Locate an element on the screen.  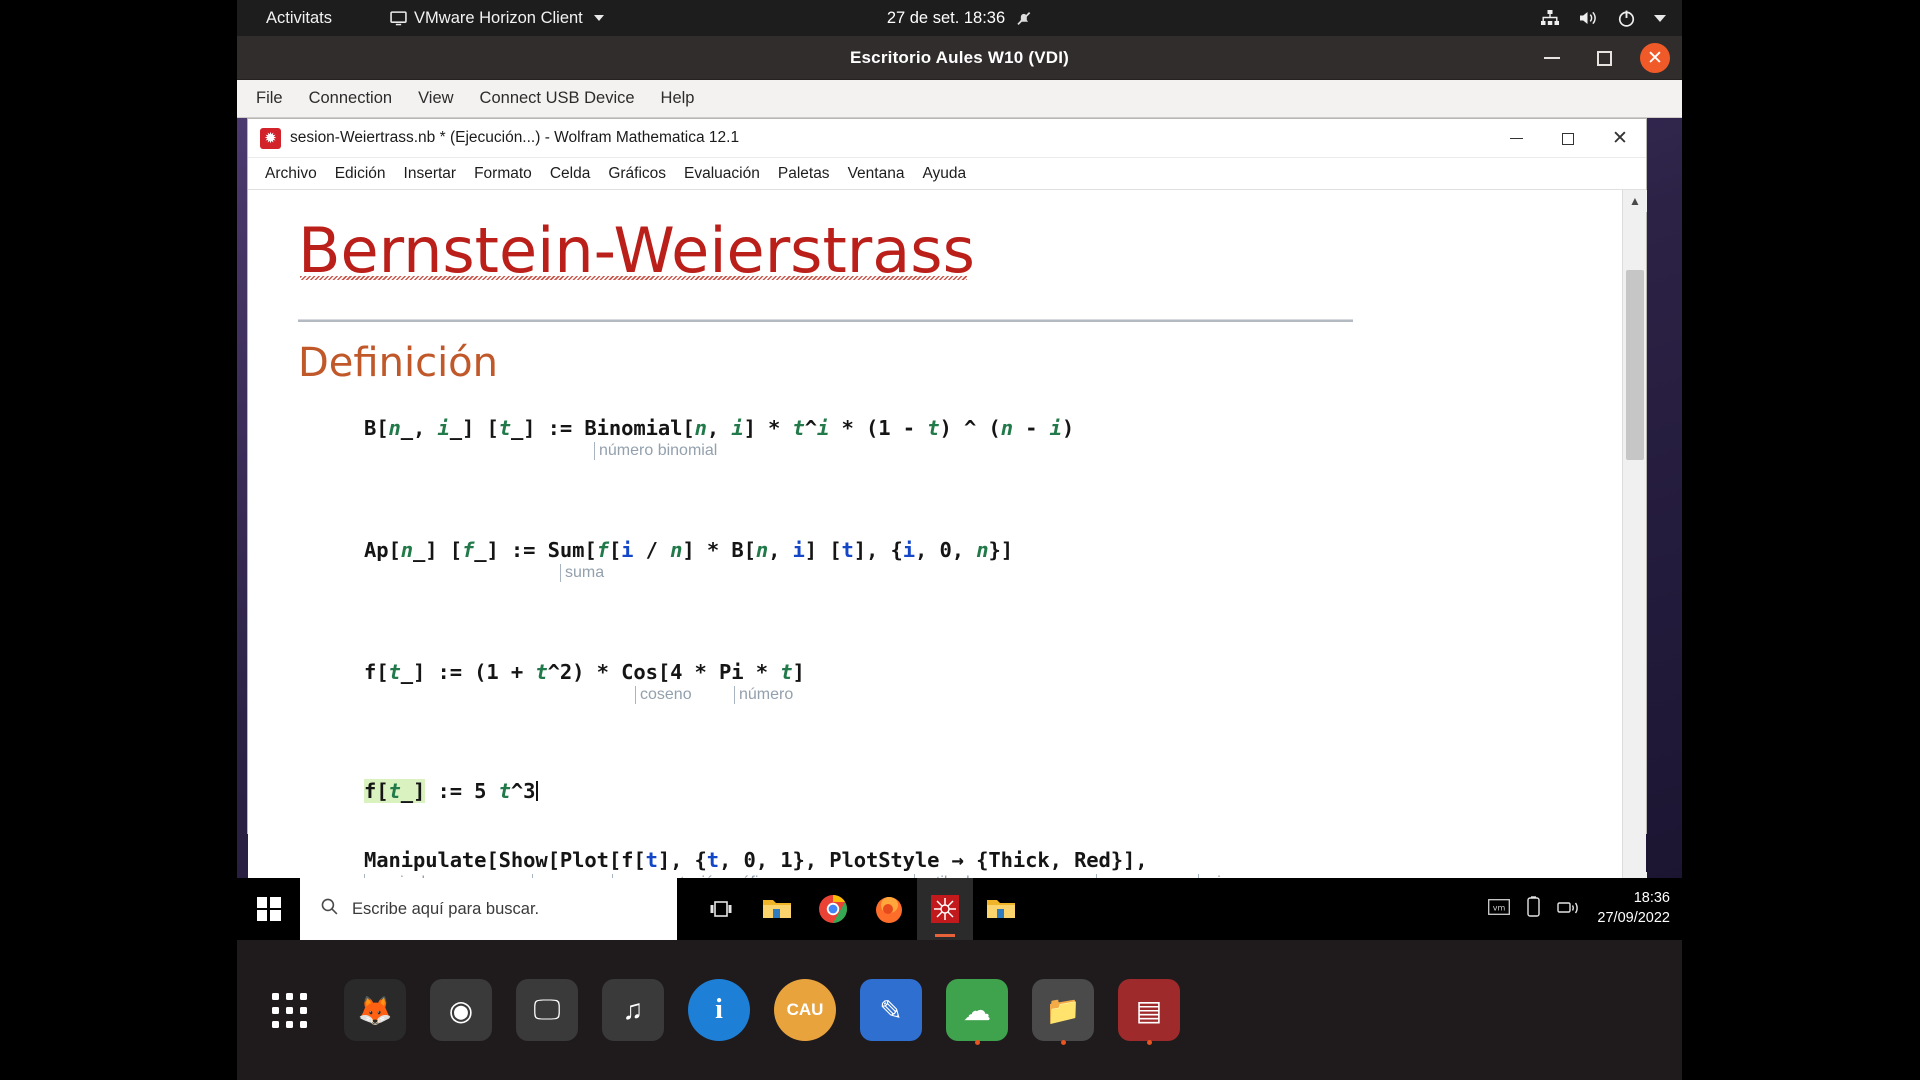
clock-date: 27/09/2022 is located at coordinates (1633, 918).